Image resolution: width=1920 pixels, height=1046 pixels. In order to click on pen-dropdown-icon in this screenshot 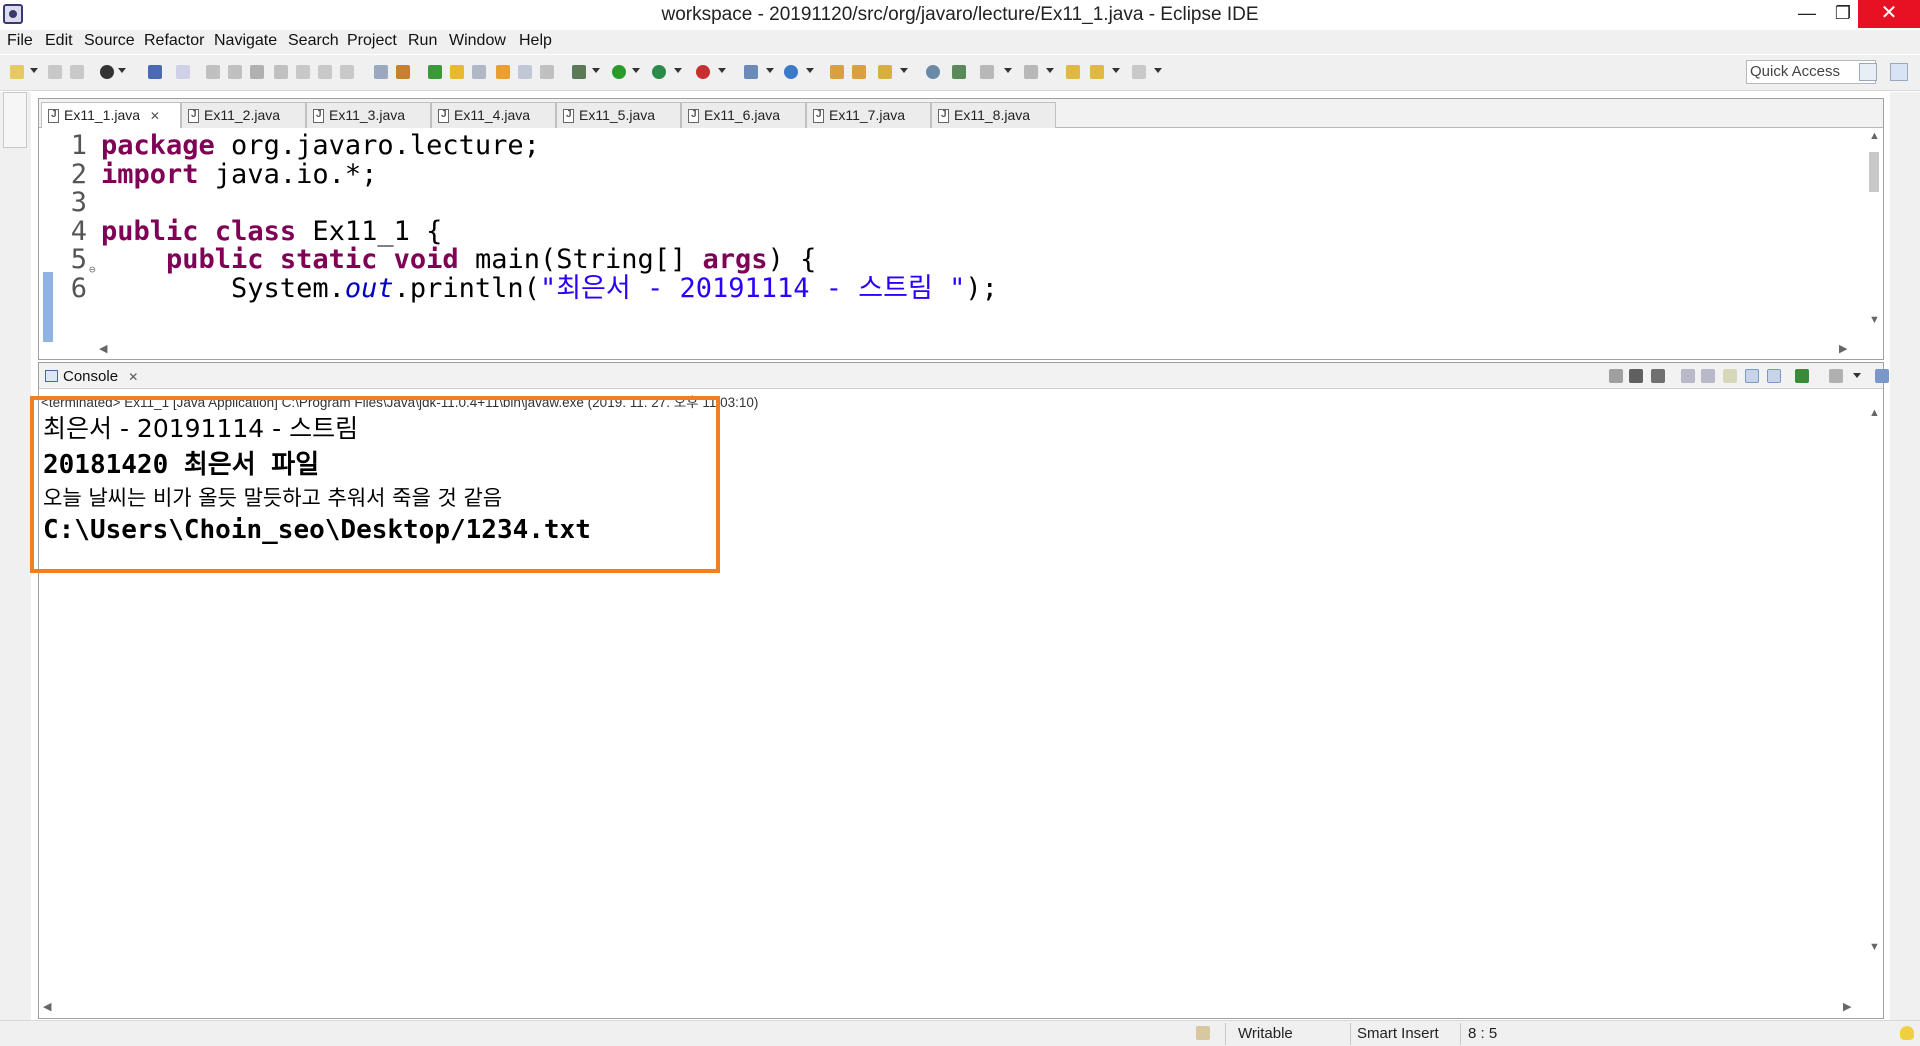, I will do `click(904, 70)`.